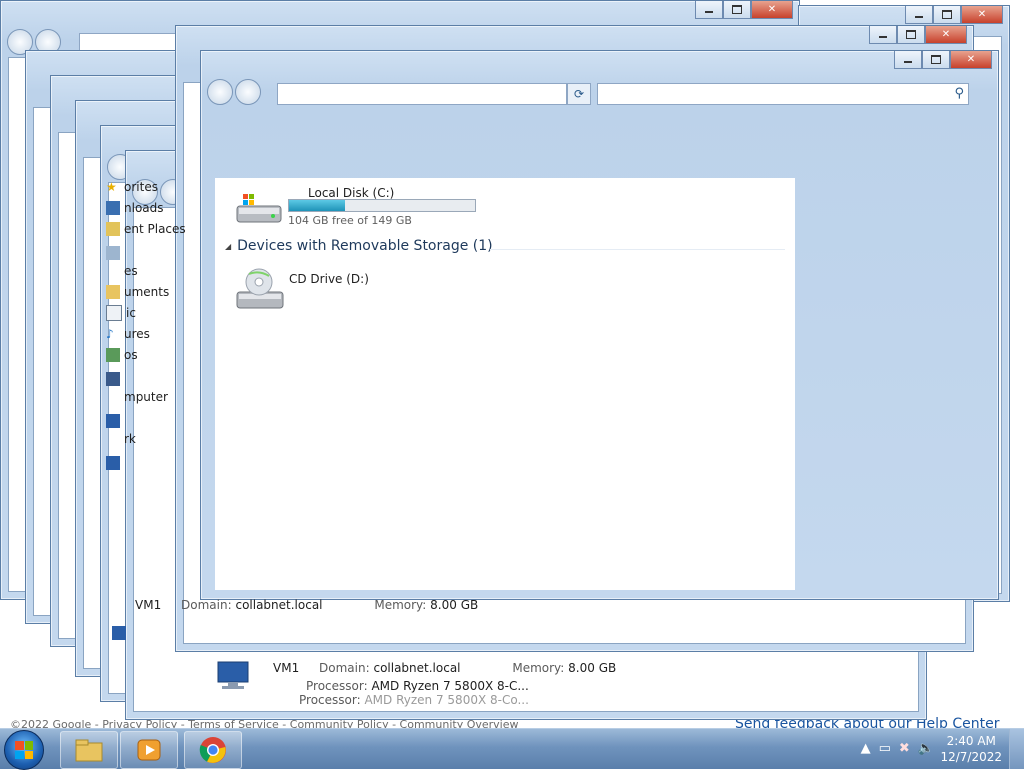 This screenshot has width=1024, height=770. I want to click on disk-usage-fill, so click(317, 205).